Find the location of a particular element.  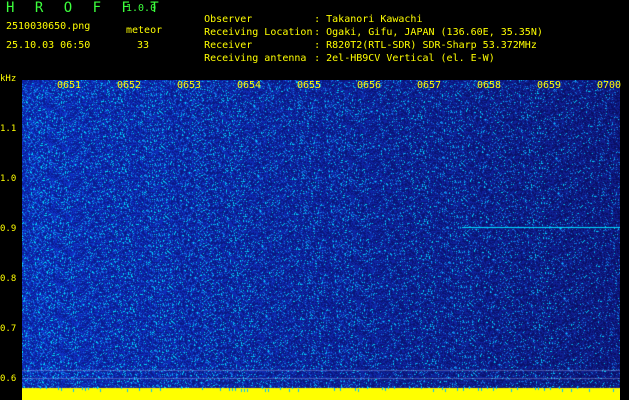

info-key: Receiving antenna is located at coordinates (255, 58).